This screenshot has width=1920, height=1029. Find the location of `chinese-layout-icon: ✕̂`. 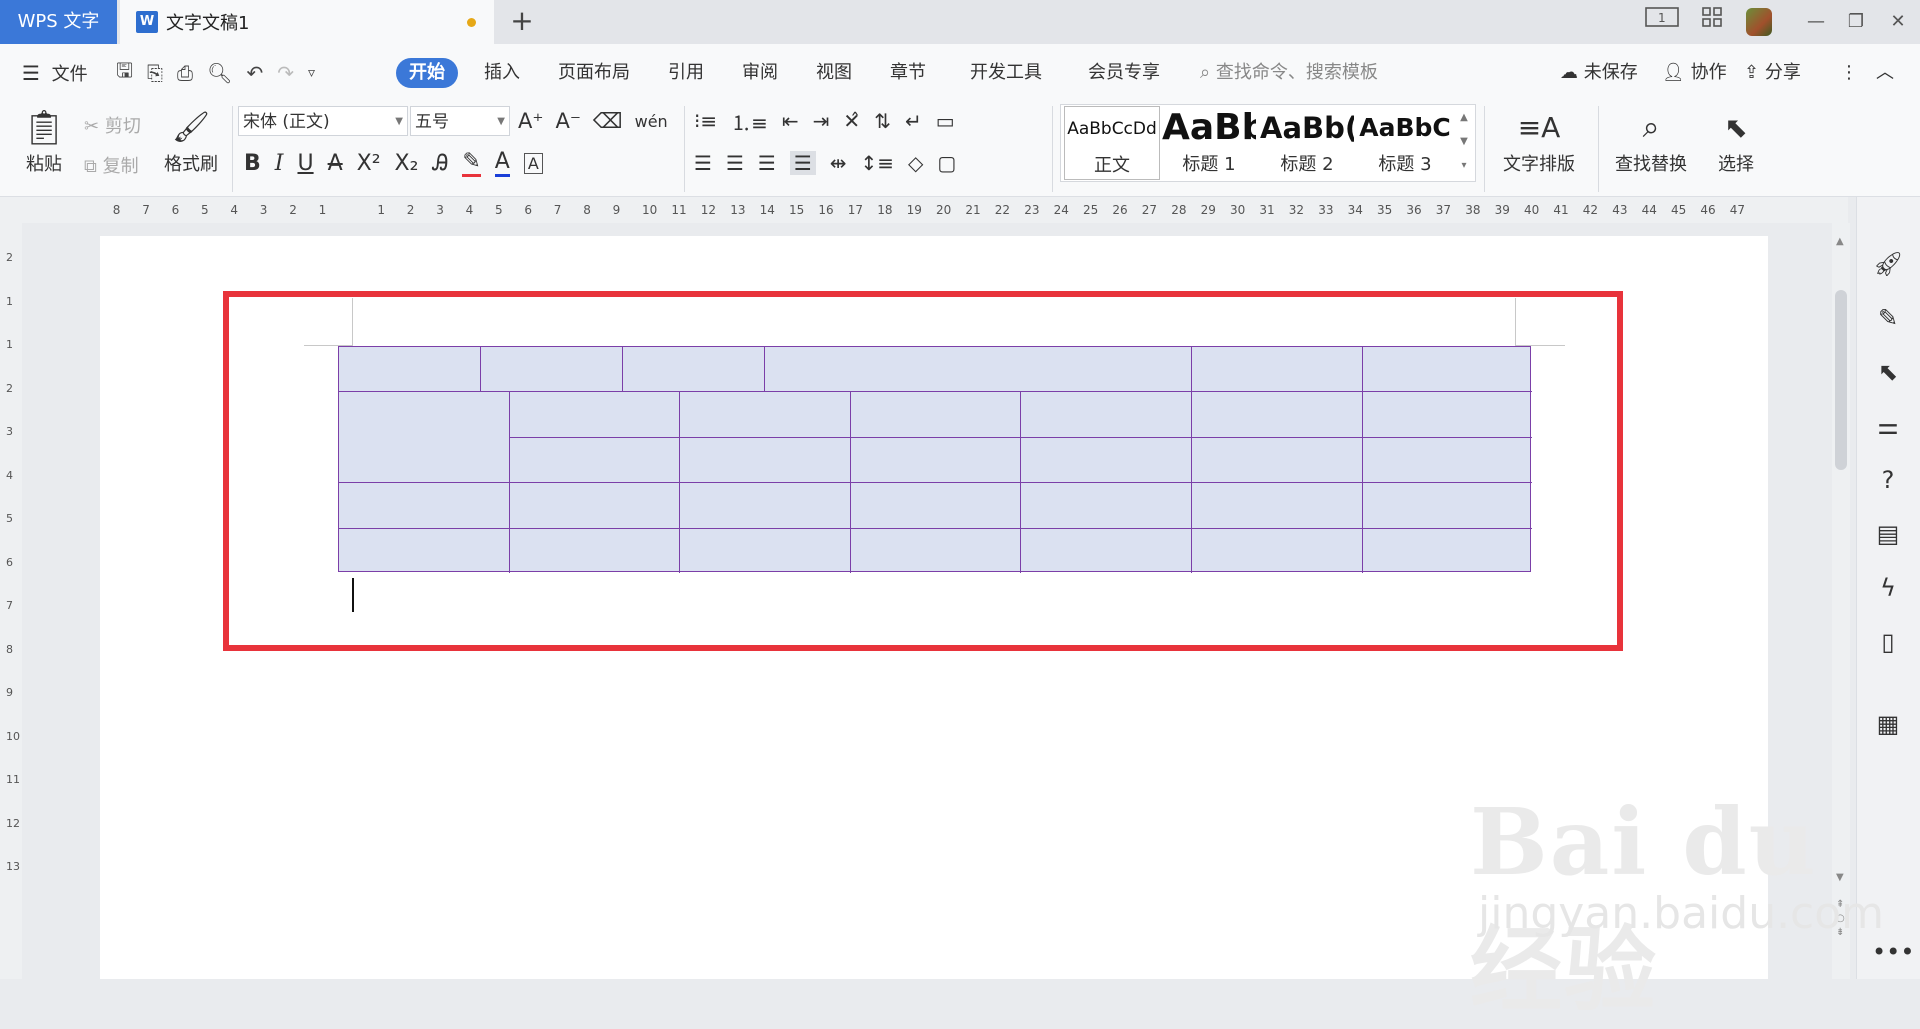

chinese-layout-icon: ✕̂ is located at coordinates (851, 121).